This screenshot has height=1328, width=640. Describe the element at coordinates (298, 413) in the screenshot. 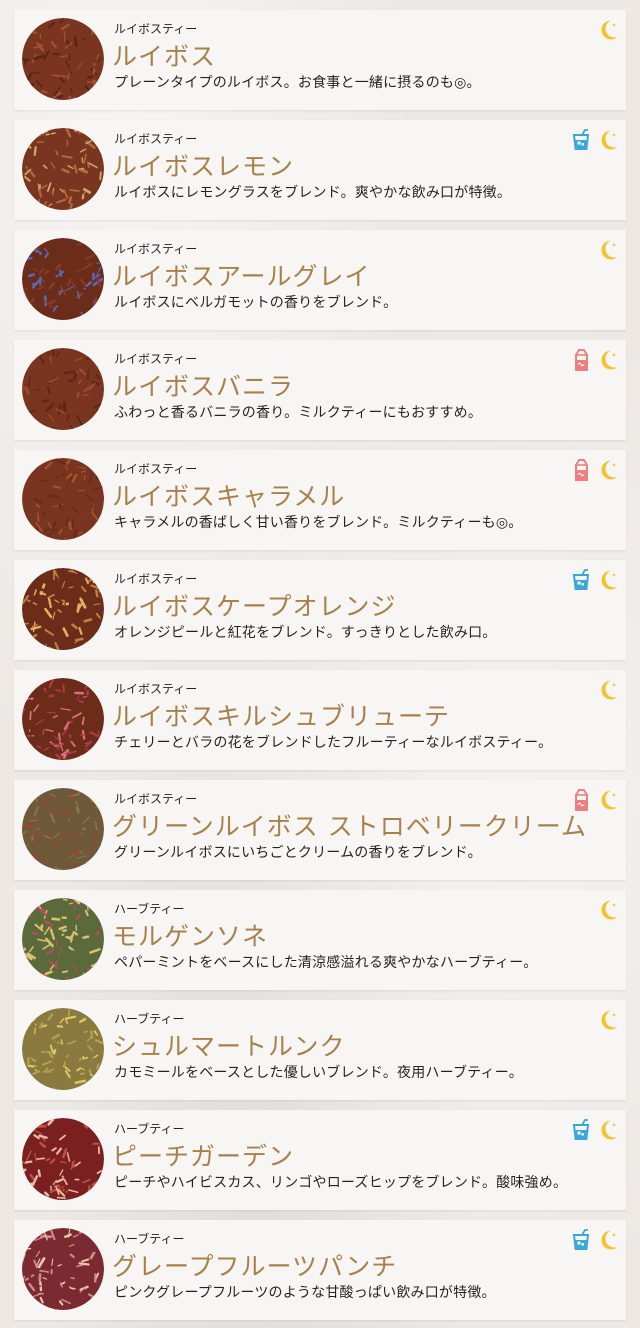

I see `tea-description: ふわっと香るバニラの香り。ミルクティーにもおすすめ。` at that location.